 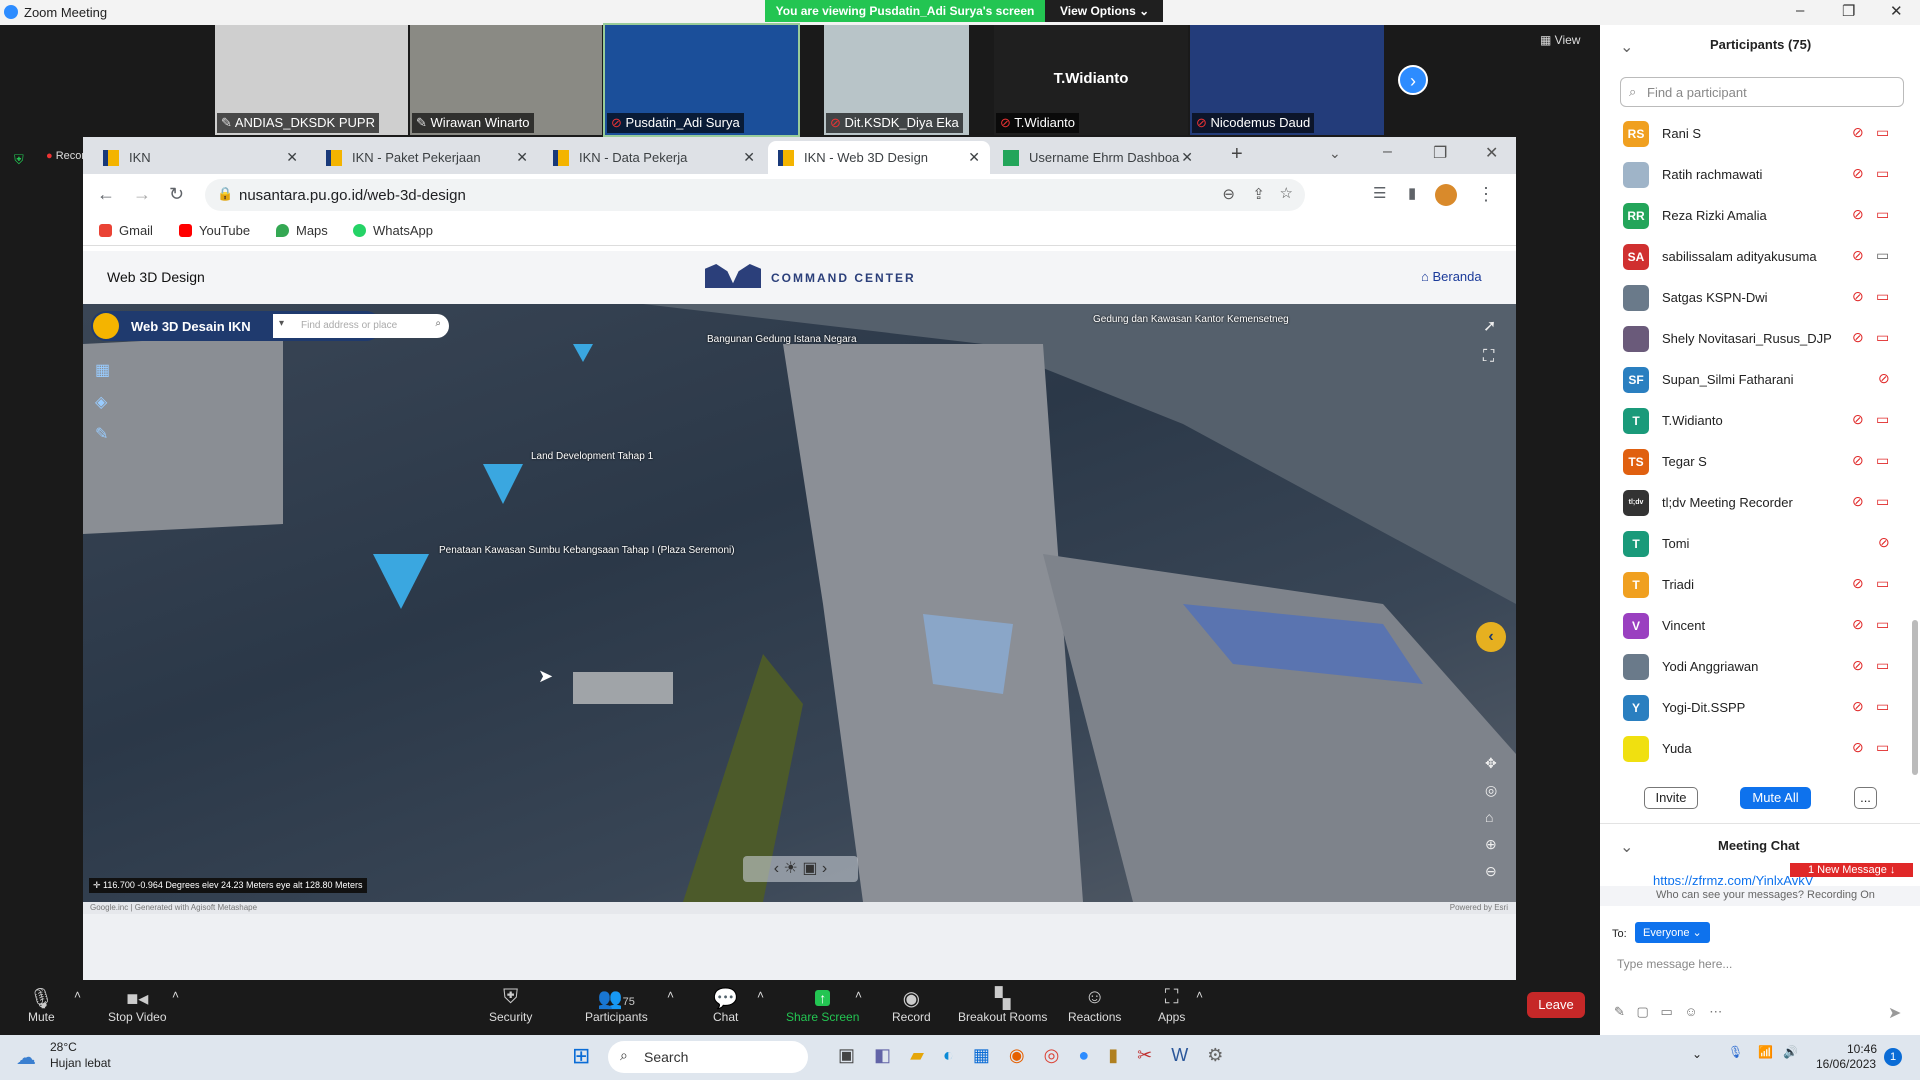 What do you see at coordinates (1335, 153) in the screenshot?
I see `tab-search-icon: ⌄` at bounding box center [1335, 153].